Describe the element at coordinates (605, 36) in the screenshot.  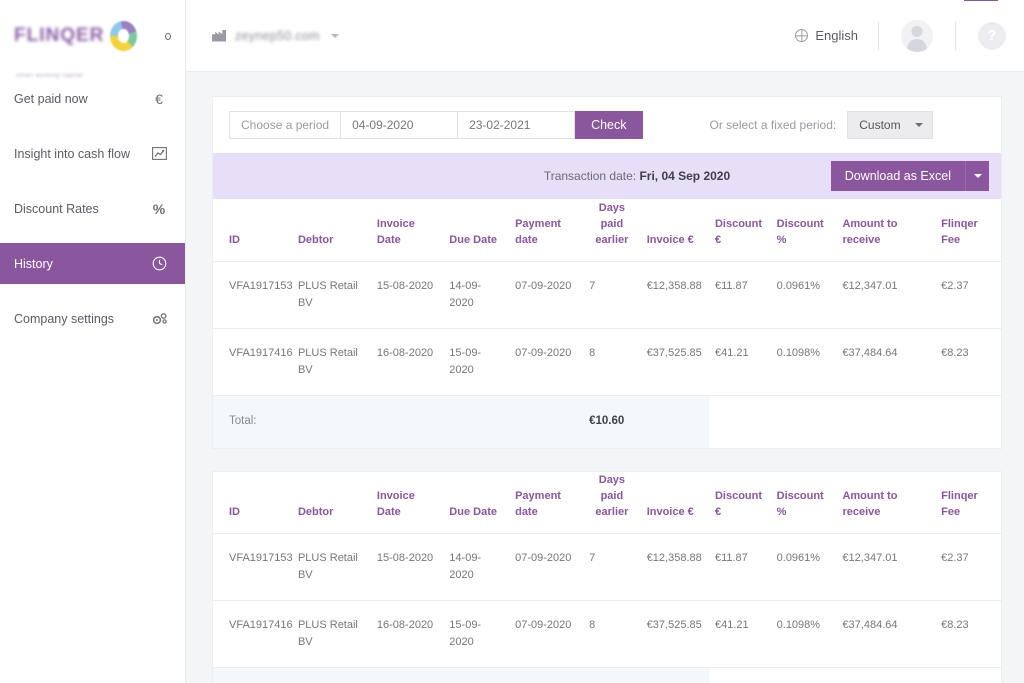
I see `topbar: zeynep50.com English ?` at that location.